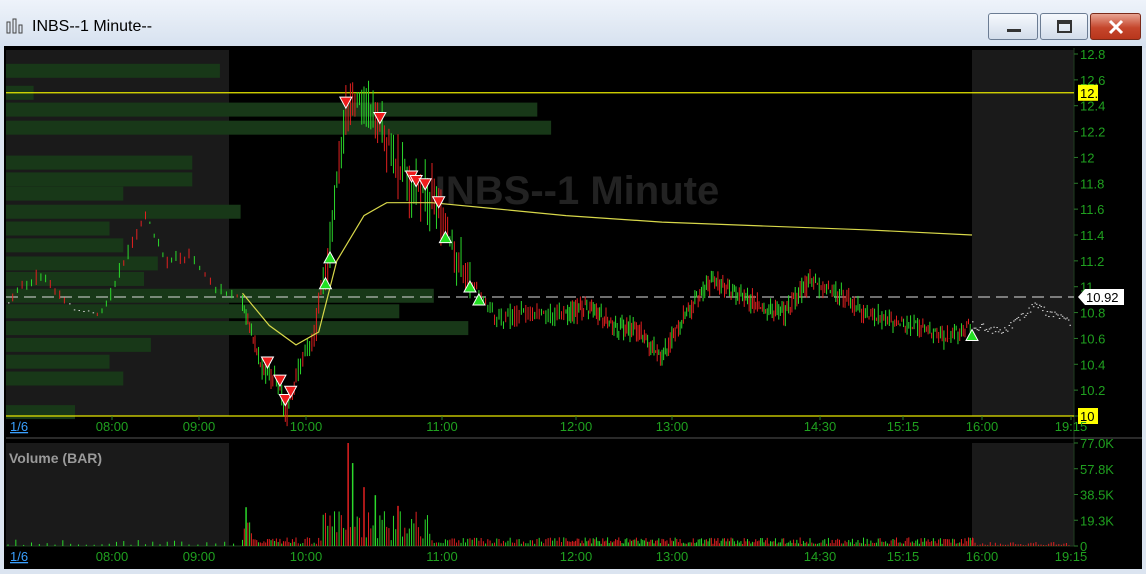 Image resolution: width=1146 pixels, height=574 pixels. What do you see at coordinates (1097, 495) in the screenshot?
I see `volume-y-tick-label: 38.5K` at bounding box center [1097, 495].